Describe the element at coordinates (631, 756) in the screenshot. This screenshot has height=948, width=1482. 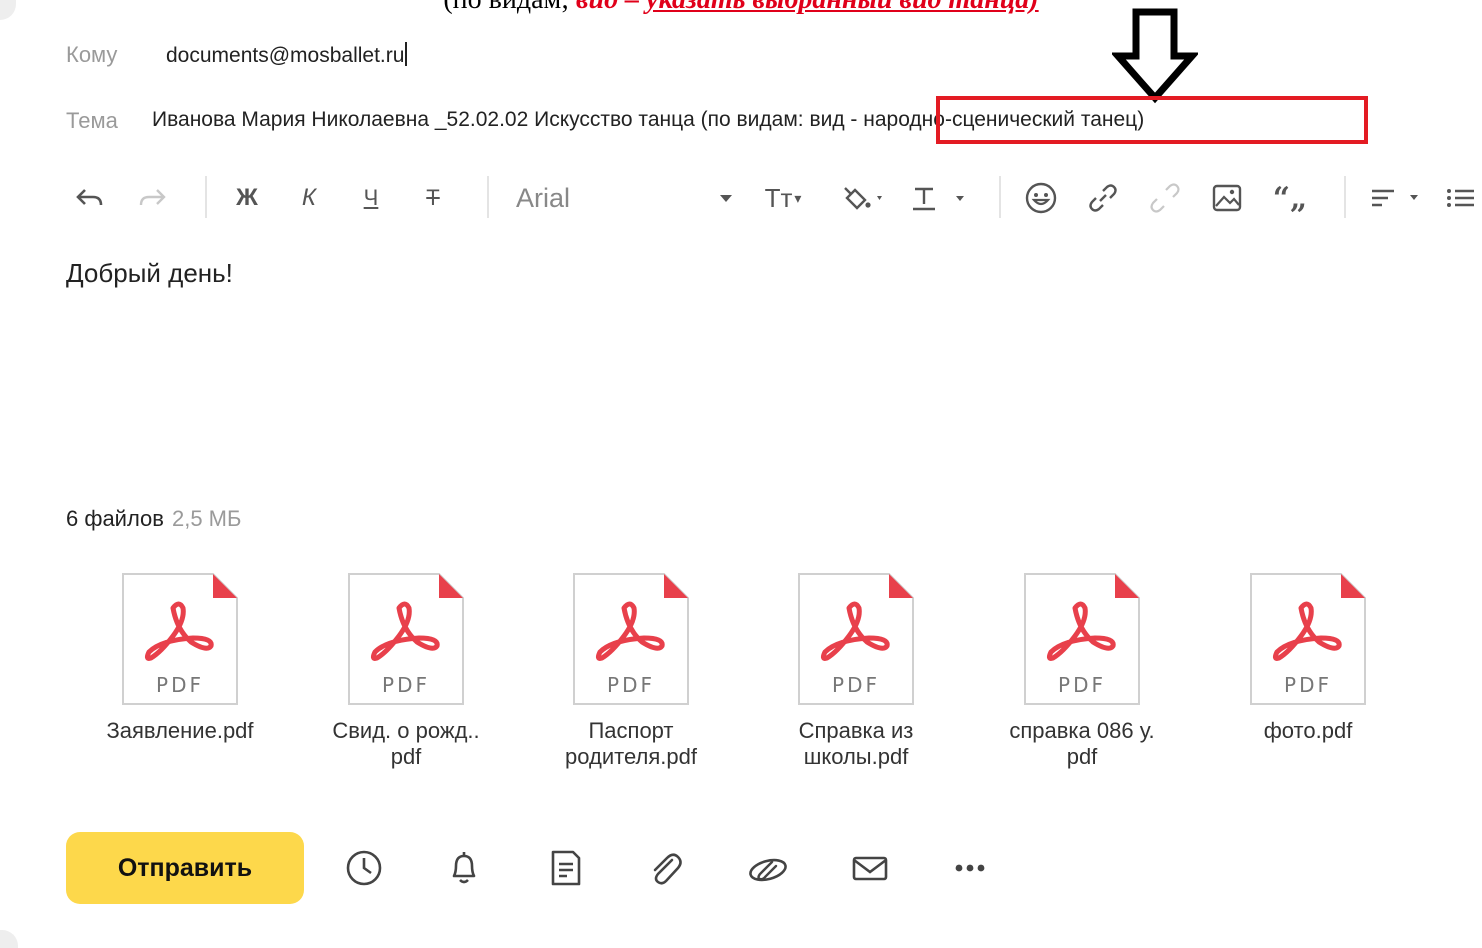
I see `attachment-filename-line2: родителя.pdf` at that location.